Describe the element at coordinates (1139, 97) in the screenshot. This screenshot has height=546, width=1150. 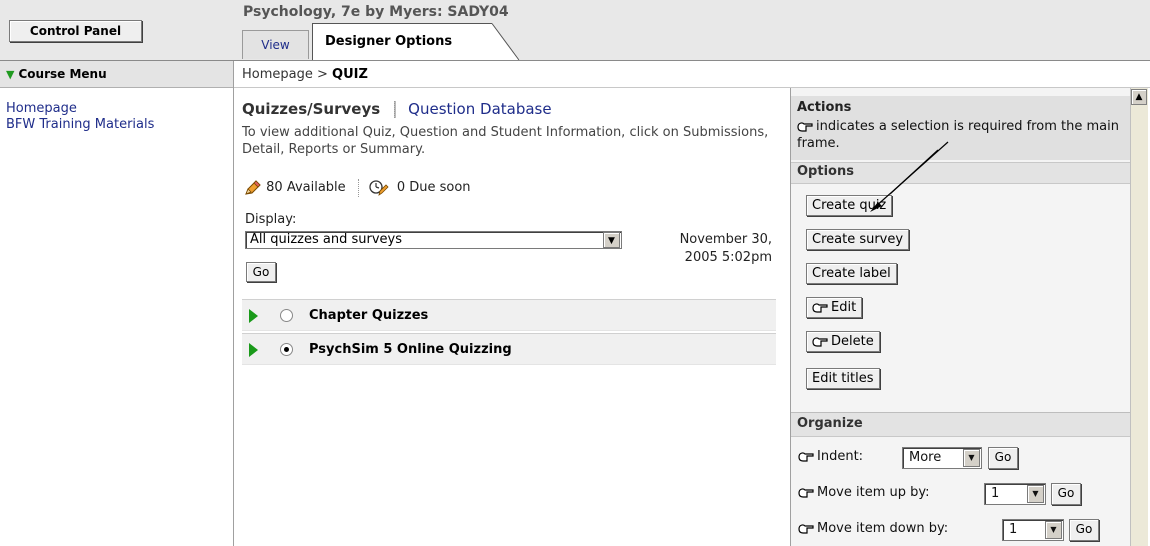
I see `scroll-up-arrow-icon: ▲` at that location.